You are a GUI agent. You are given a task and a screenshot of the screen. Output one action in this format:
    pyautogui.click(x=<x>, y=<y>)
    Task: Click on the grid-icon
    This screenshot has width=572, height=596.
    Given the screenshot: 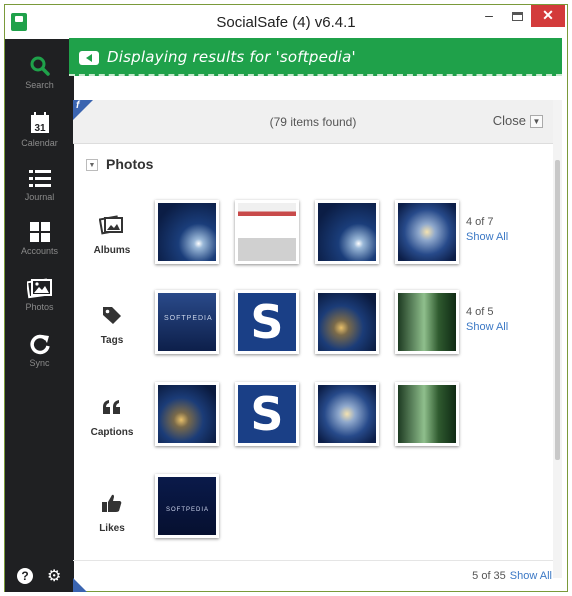 What is the action you would take?
    pyautogui.click(x=39, y=232)
    